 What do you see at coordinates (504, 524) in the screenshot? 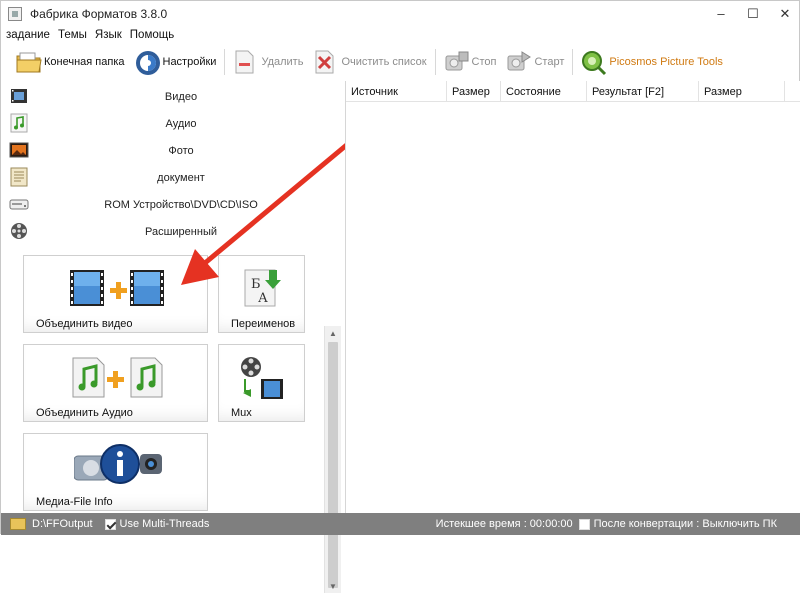
I see `elapsed-time: Истекшее время : 00:00:00` at bounding box center [504, 524].